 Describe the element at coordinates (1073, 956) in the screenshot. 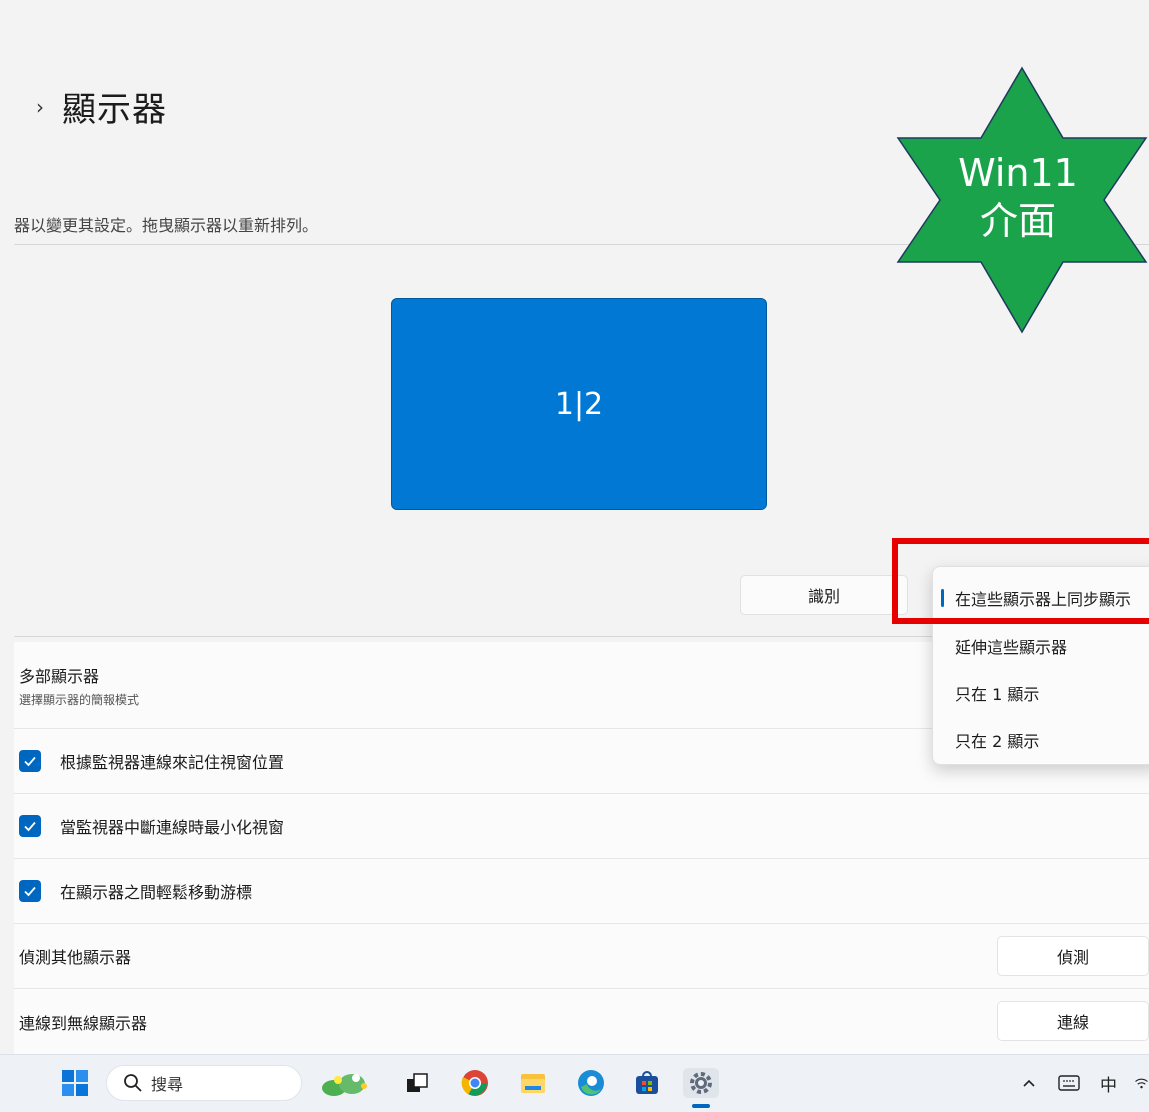

I see `detect-button: 偵測` at that location.